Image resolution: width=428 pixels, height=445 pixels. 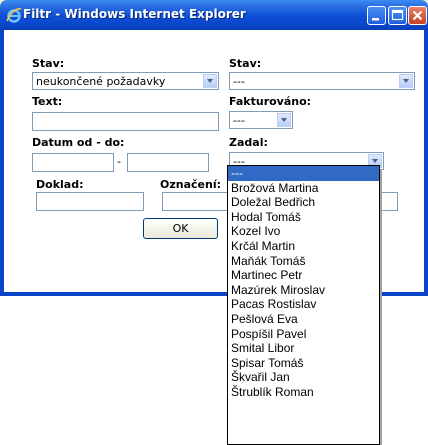 What do you see at coordinates (248, 142) in the screenshot?
I see `zadal-label: Zadal:` at bounding box center [248, 142].